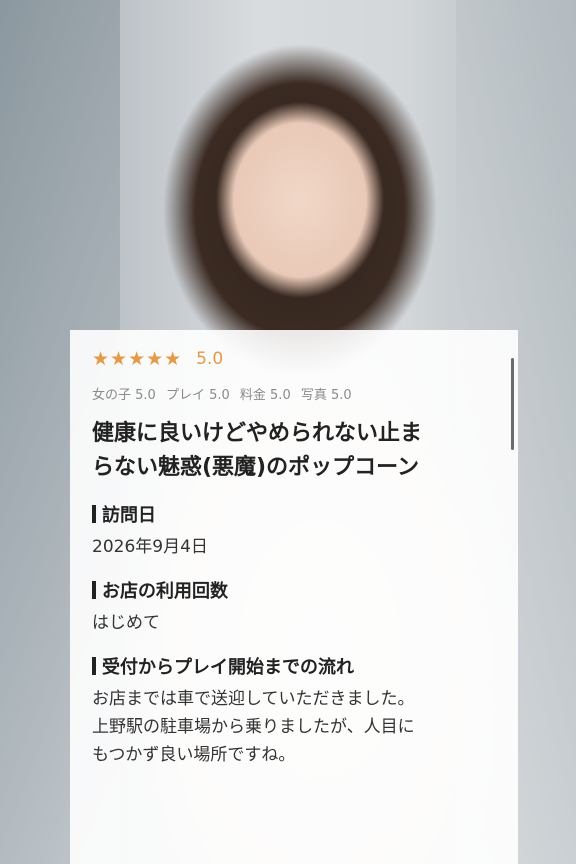 The width and height of the screenshot is (576, 864). I want to click on section-label: 訪問日, so click(294, 514).